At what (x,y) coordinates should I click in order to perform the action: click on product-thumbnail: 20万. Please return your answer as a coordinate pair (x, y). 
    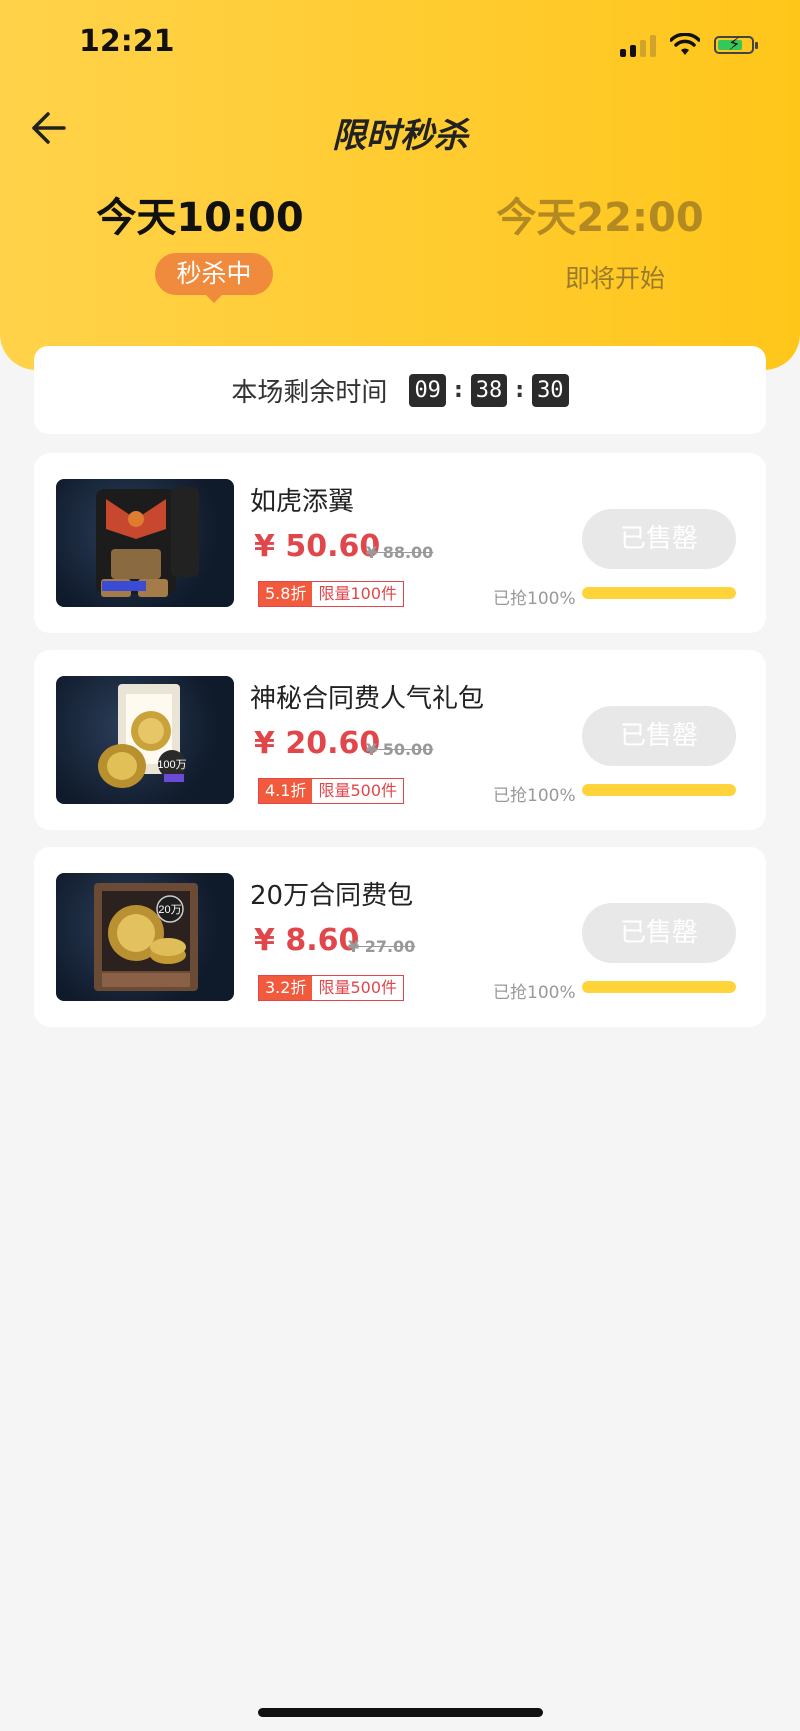
    Looking at the image, I should click on (145, 937).